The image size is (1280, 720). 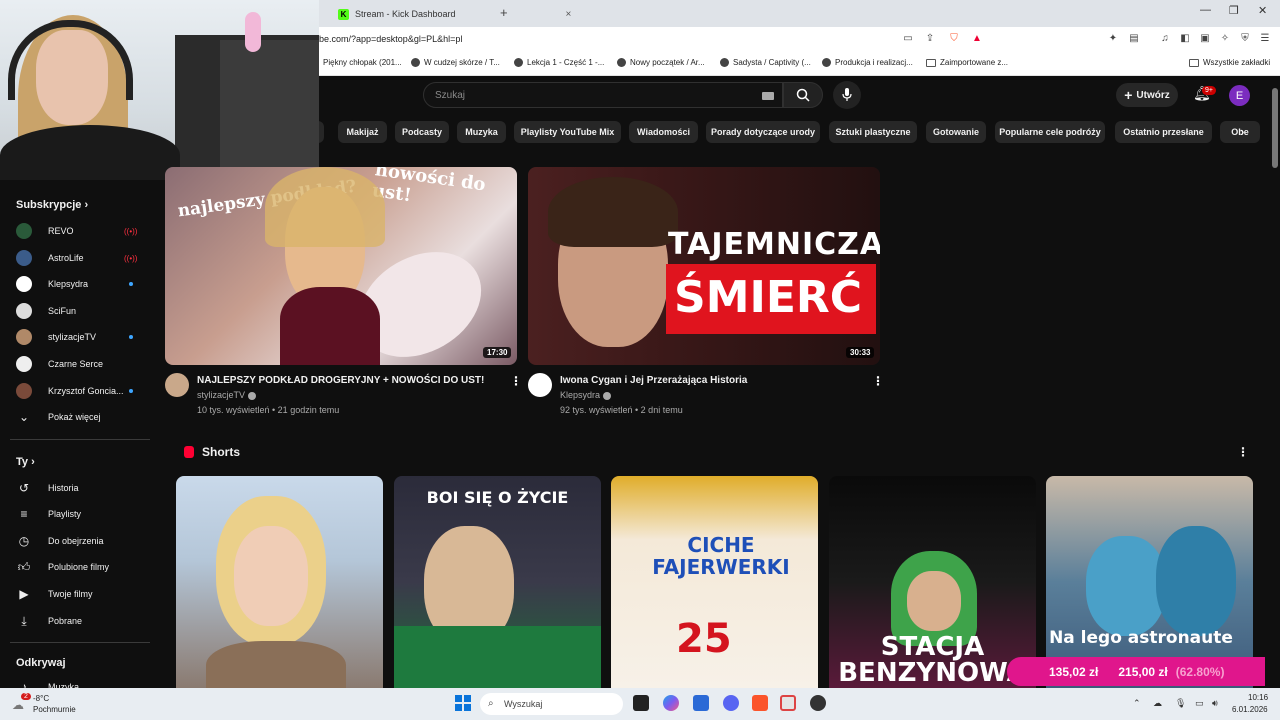 I want to click on video-thumbnail: nowości do ust! najlepszy podkład? 17:30, so click(x=341, y=266).